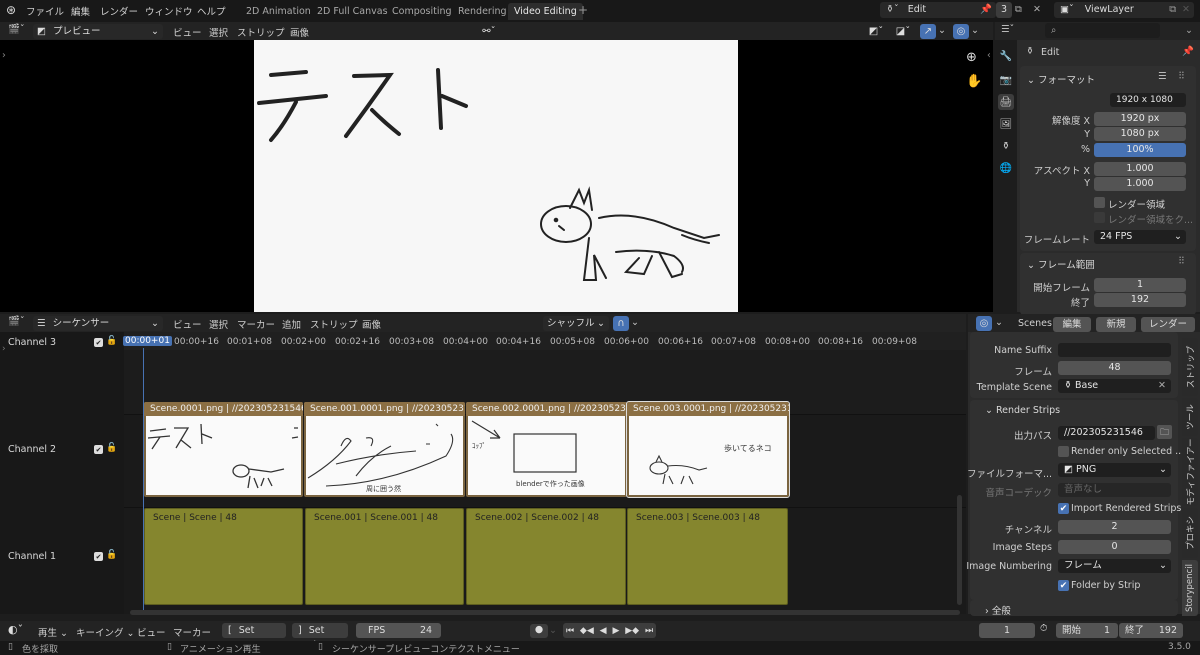 The image size is (1200, 655). Describe the element at coordinates (1063, 585) in the screenshot. I see `folder-by-strip-checkbox: ✔` at that location.